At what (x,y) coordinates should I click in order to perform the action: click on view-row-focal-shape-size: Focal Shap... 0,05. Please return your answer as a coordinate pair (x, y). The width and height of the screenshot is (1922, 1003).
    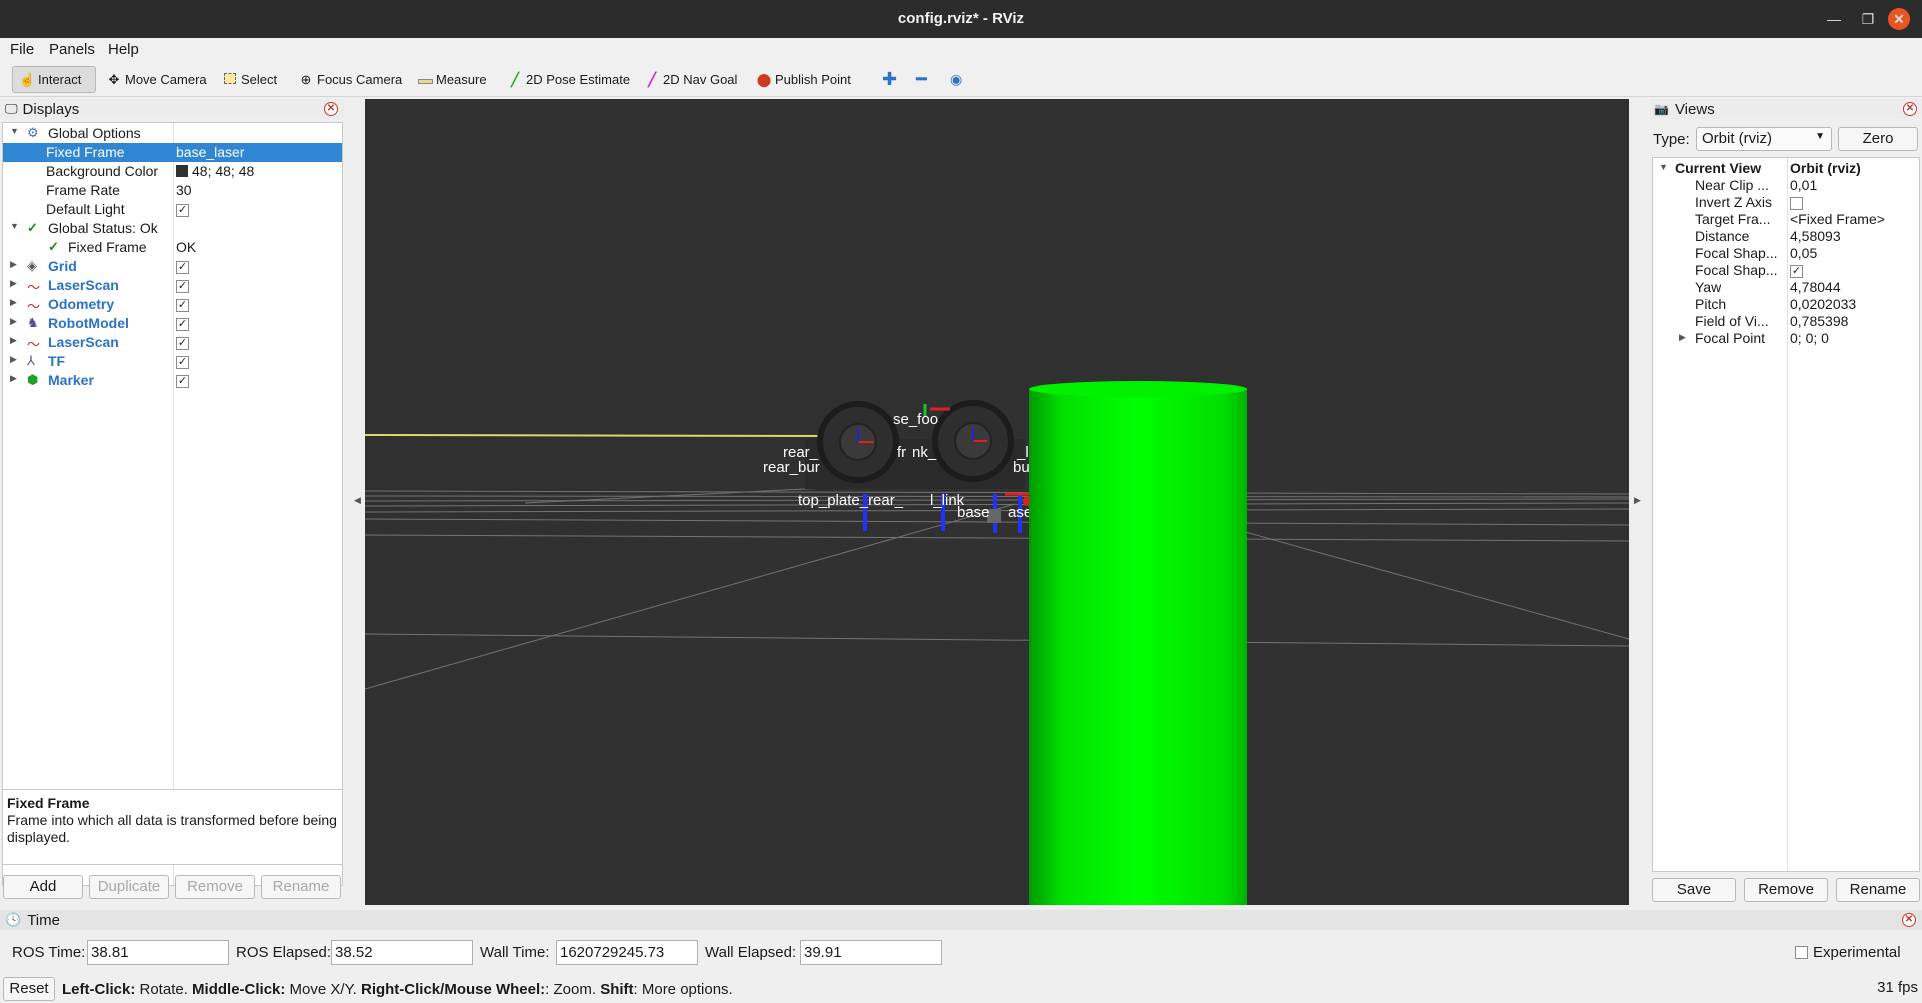
    Looking at the image, I should click on (1786, 253).